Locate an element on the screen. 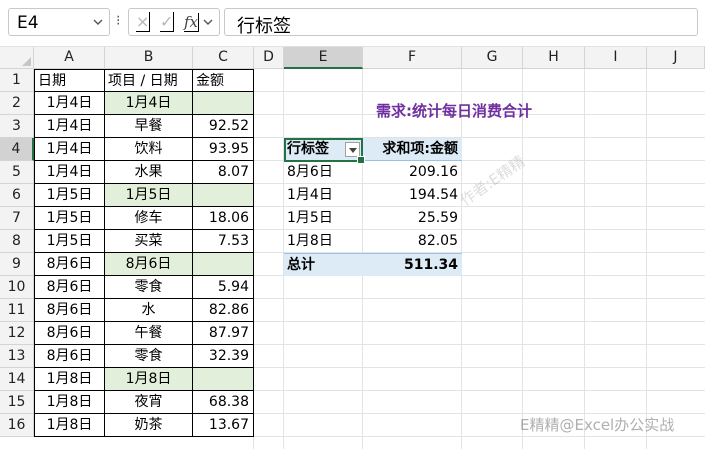 The image size is (705, 449). header-cell-date: 日期 is located at coordinates (69, 80).